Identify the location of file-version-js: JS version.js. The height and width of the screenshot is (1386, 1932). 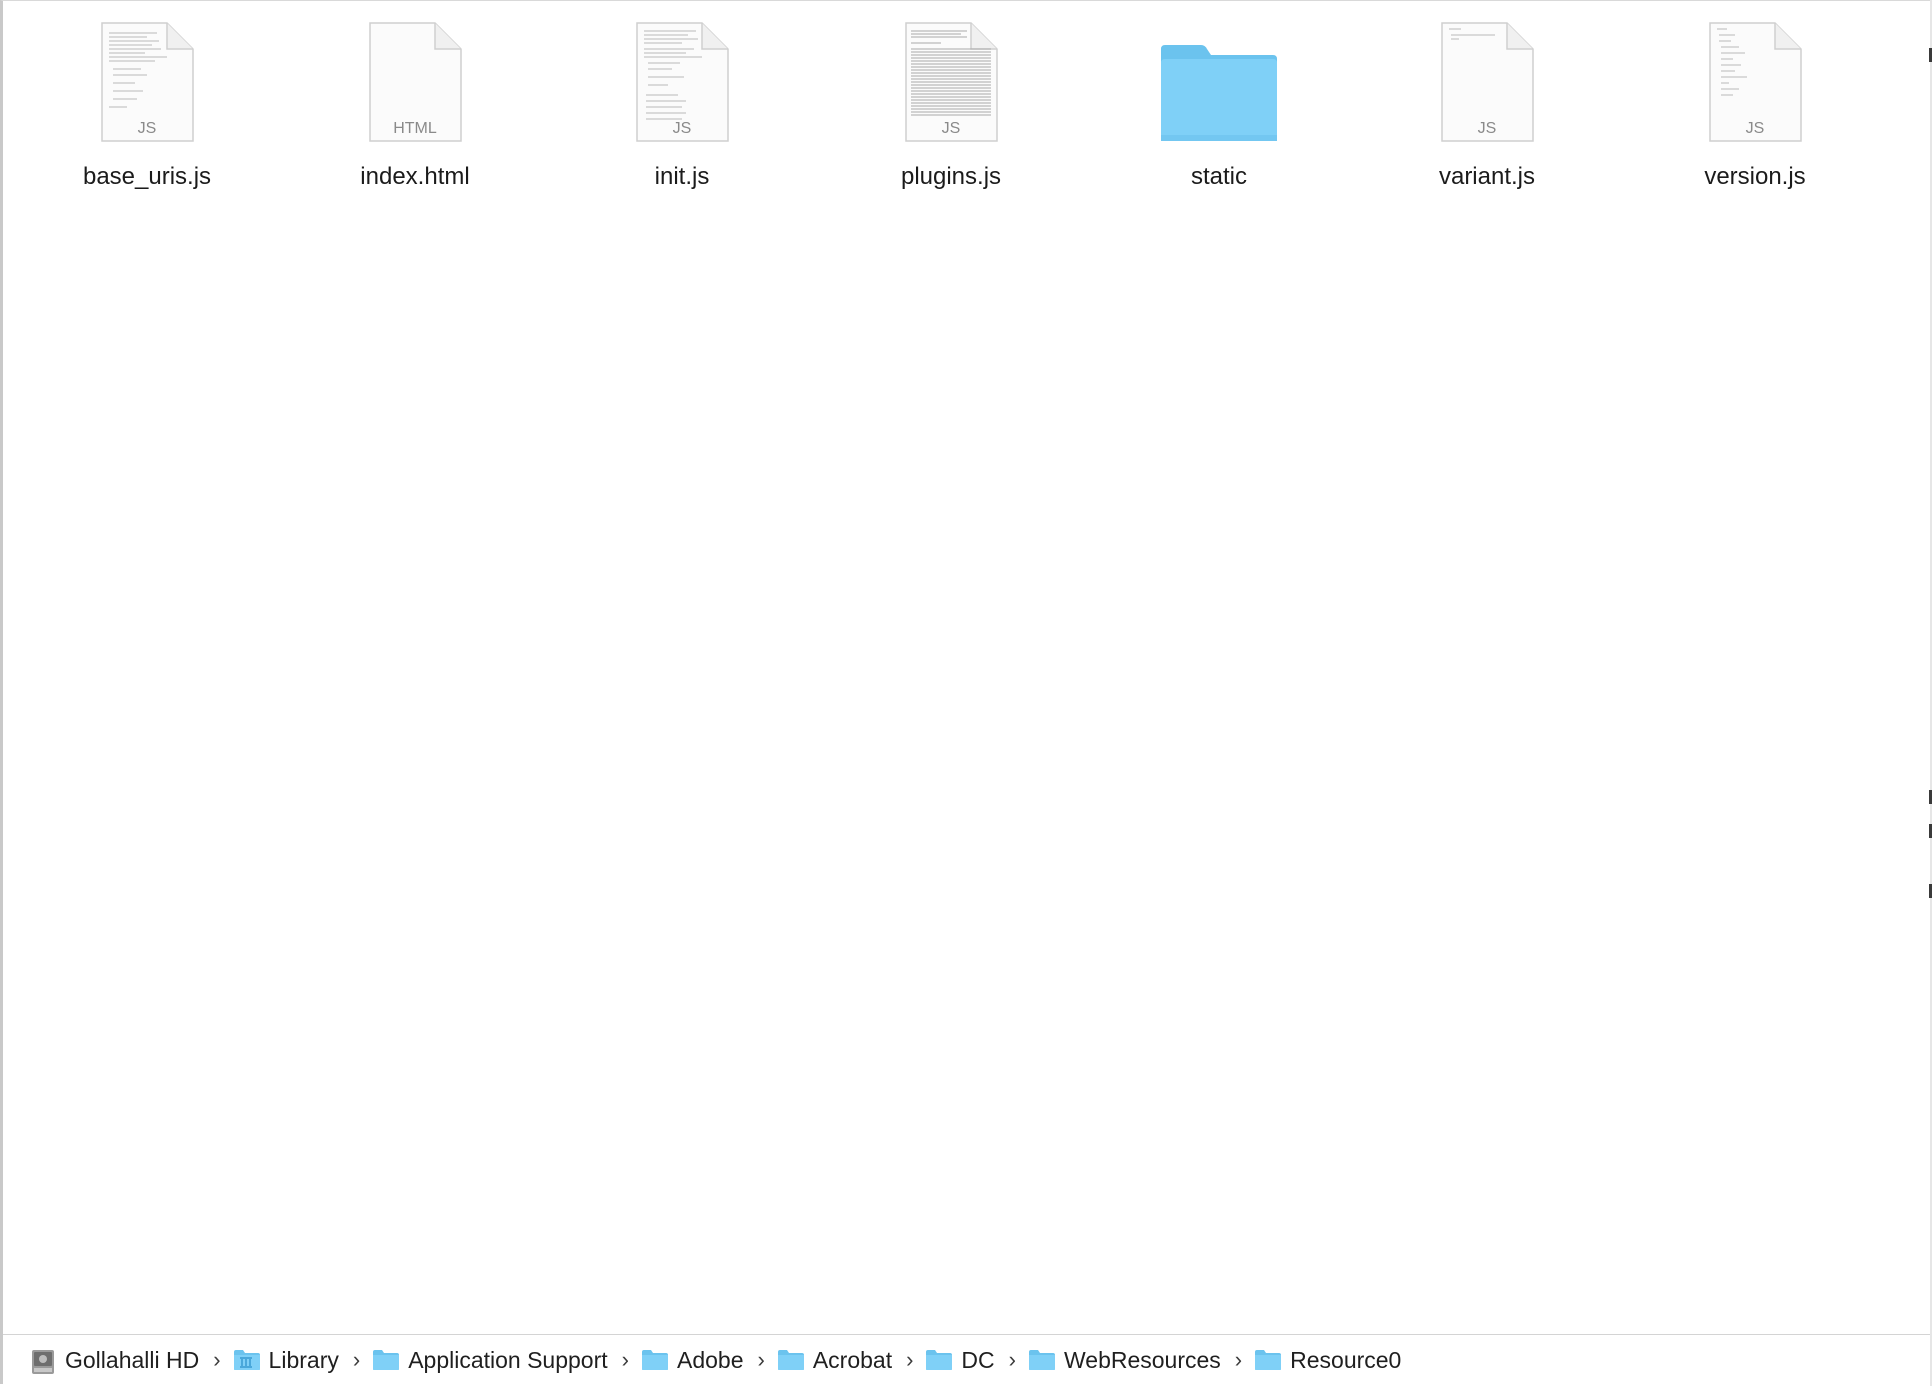
(1755, 109).